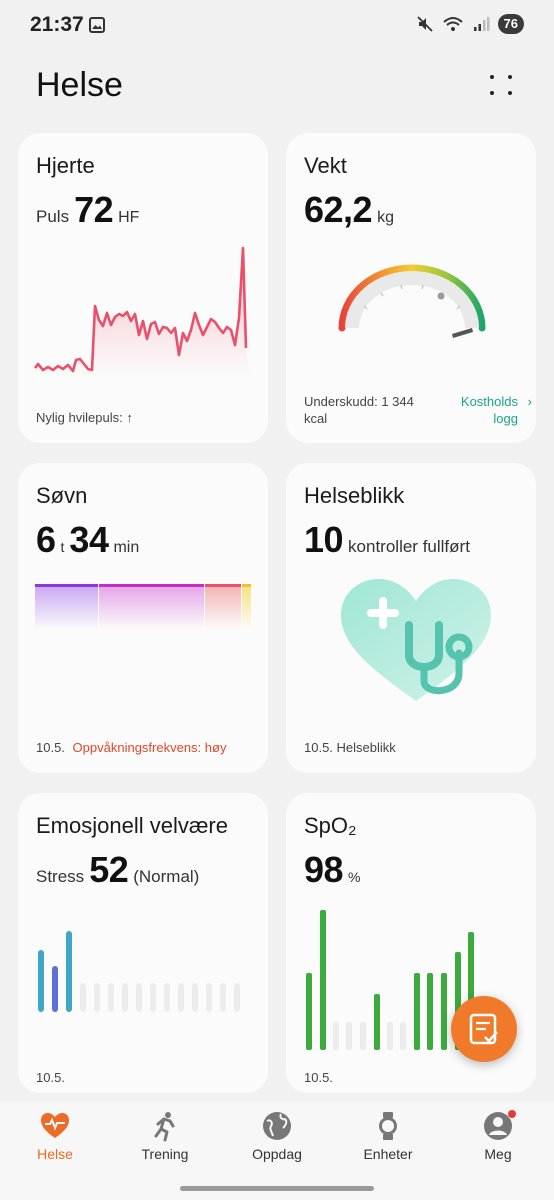 This screenshot has height=1200, width=554. I want to click on nav-training: Trening, so click(165, 1136).